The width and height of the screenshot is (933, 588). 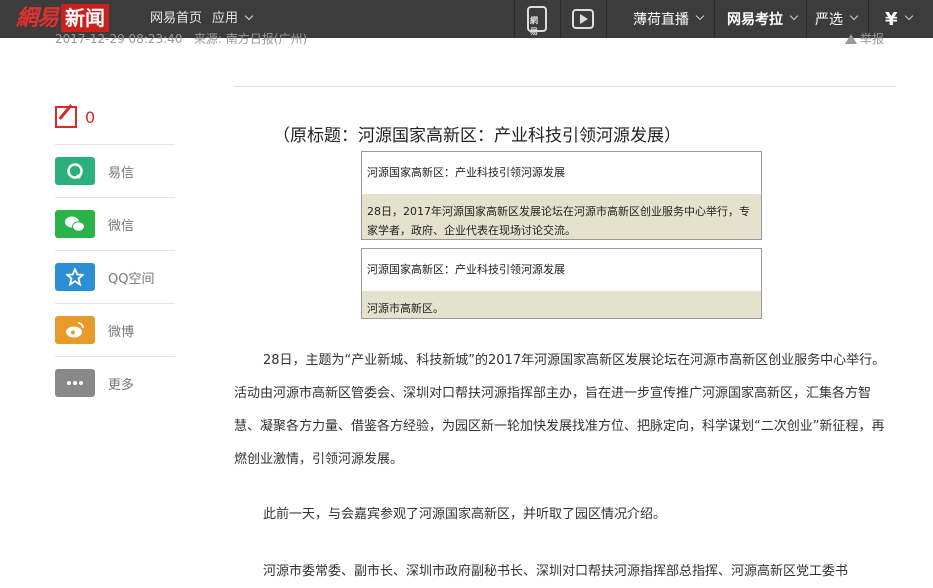 I want to click on share-label: 微博, so click(x=121, y=332).